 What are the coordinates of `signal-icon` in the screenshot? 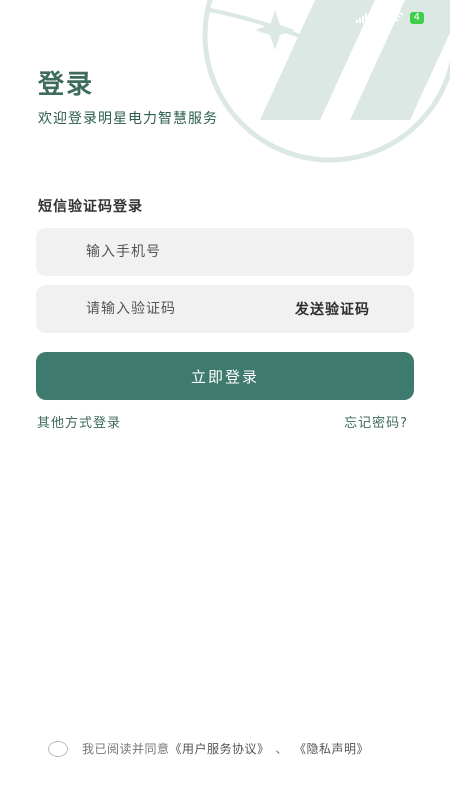 It's located at (361, 18).